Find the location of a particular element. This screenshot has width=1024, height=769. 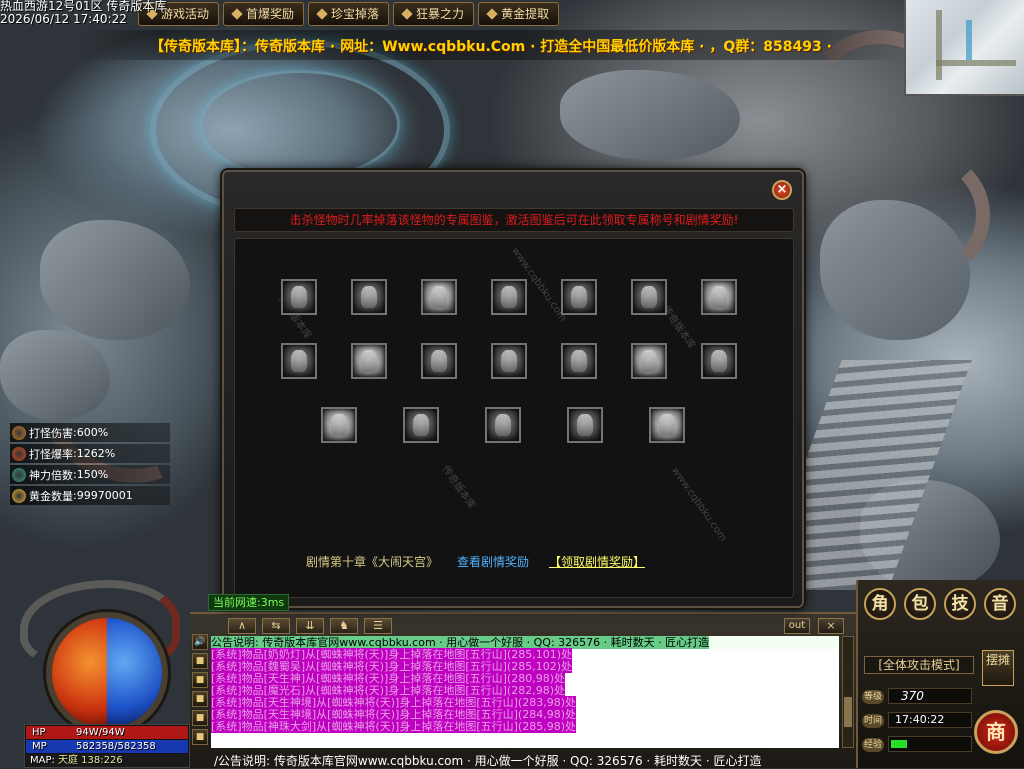

top-menu-item: 狂暴之力 is located at coordinates (434, 14).